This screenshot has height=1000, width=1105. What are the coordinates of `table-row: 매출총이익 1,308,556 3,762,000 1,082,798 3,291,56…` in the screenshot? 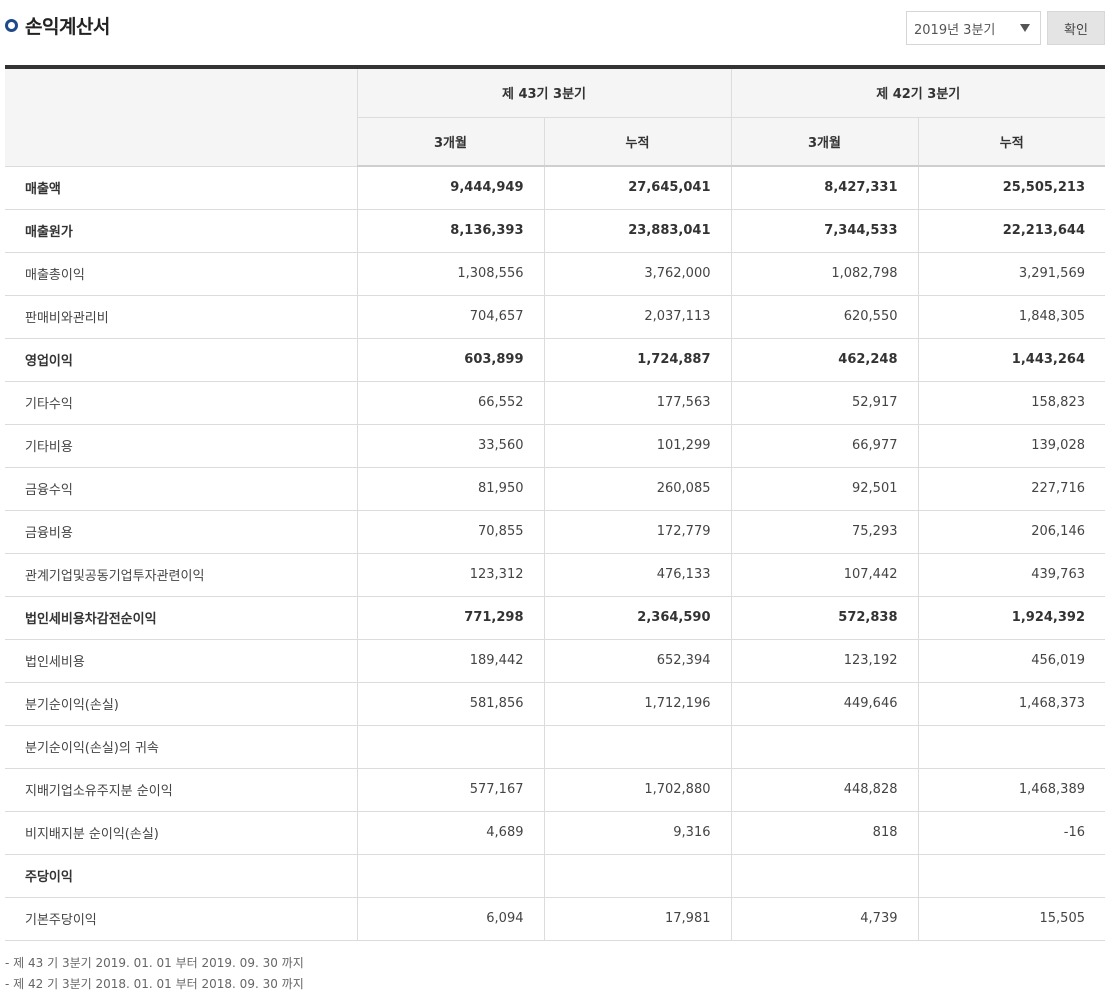 It's located at (555, 273).